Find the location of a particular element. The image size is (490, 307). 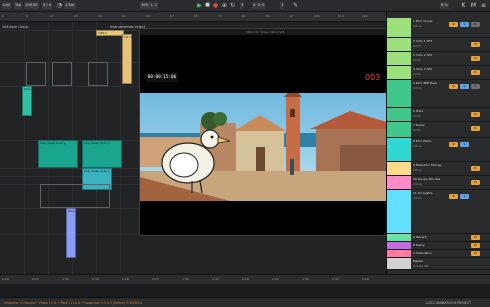

song-position-field: 100. 1. 1 is located at coordinates (149, 5).